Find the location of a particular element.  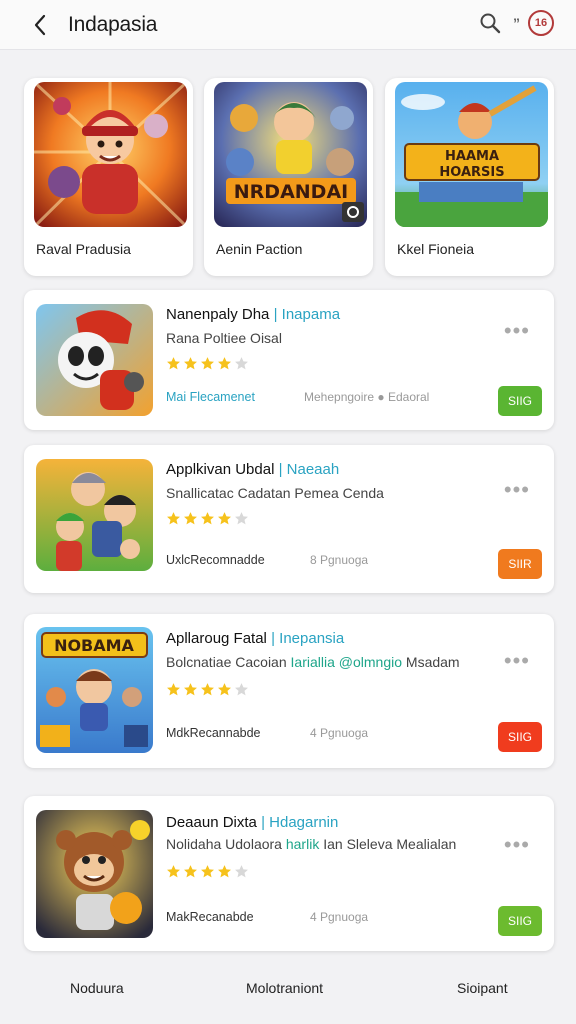

app-name: Apllaroug Fatal | Inepansia is located at coordinates (255, 638).